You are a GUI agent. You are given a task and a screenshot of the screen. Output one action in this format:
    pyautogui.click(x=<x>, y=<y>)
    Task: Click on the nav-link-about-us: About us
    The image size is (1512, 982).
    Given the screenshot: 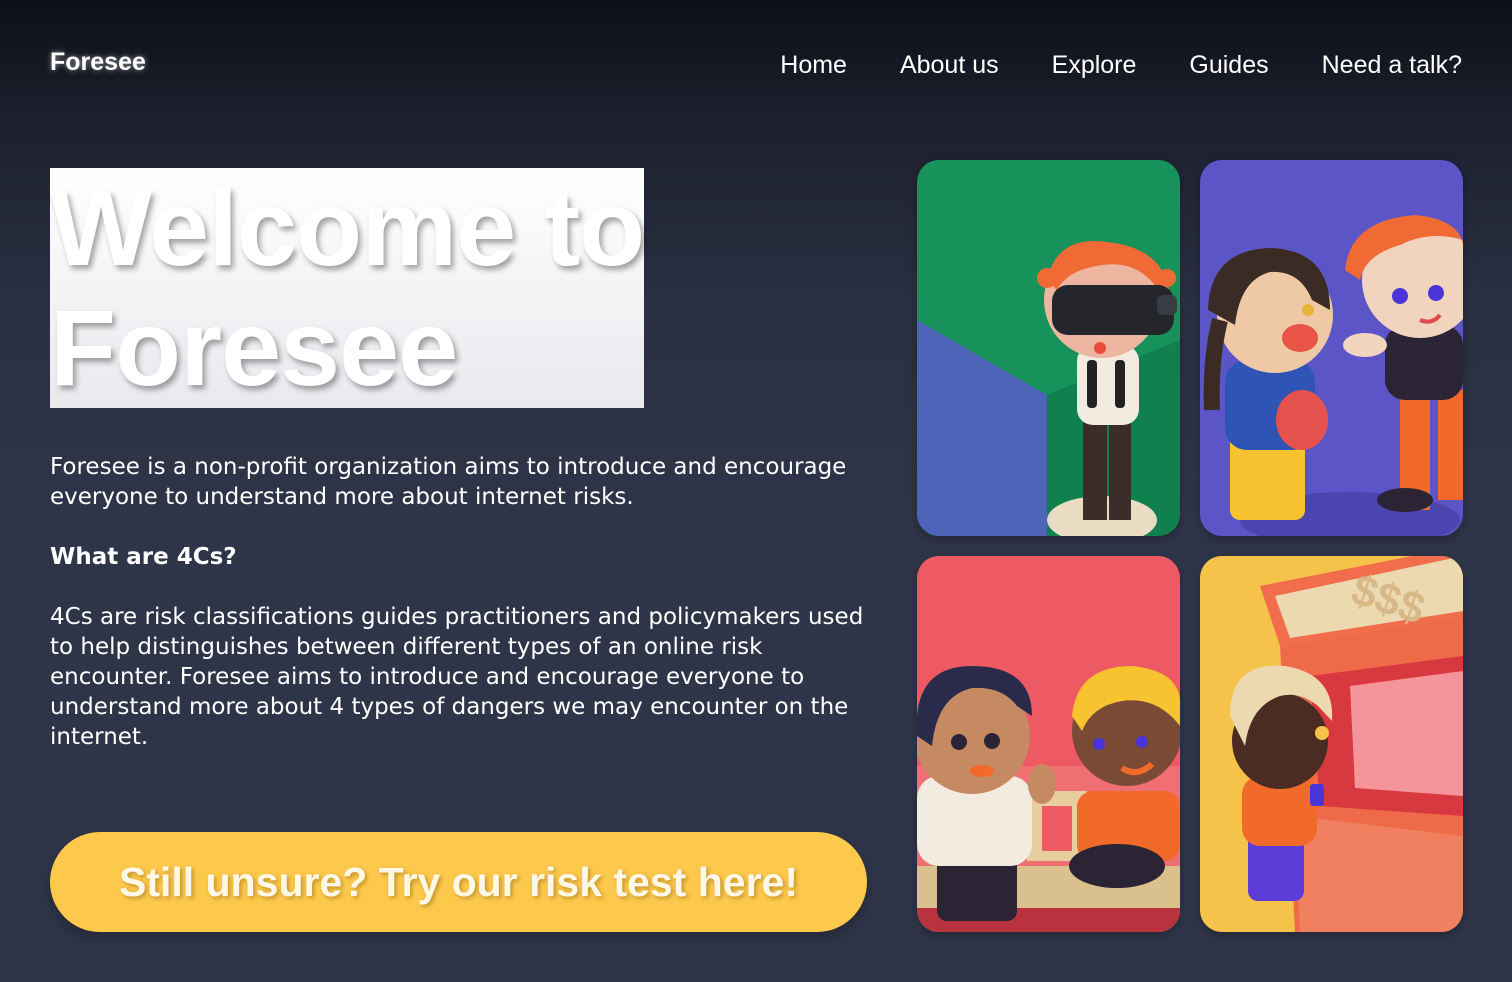 What is the action you would take?
    pyautogui.click(x=949, y=65)
    